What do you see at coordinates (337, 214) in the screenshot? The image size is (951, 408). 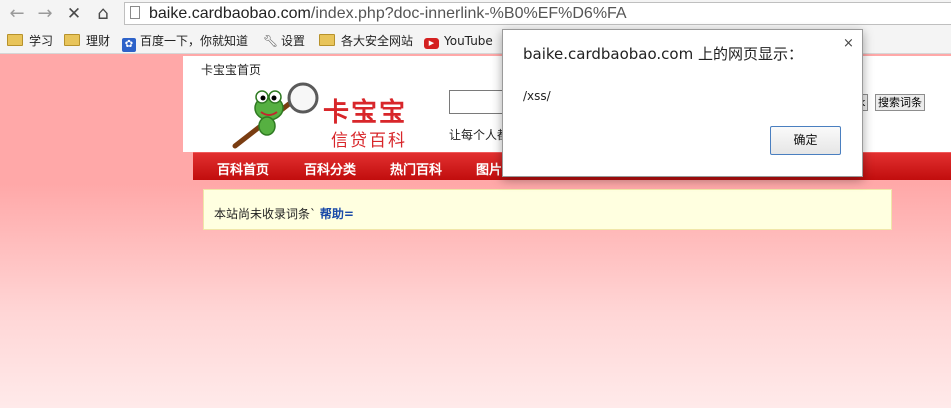 I see `help-link: 帮助=` at bounding box center [337, 214].